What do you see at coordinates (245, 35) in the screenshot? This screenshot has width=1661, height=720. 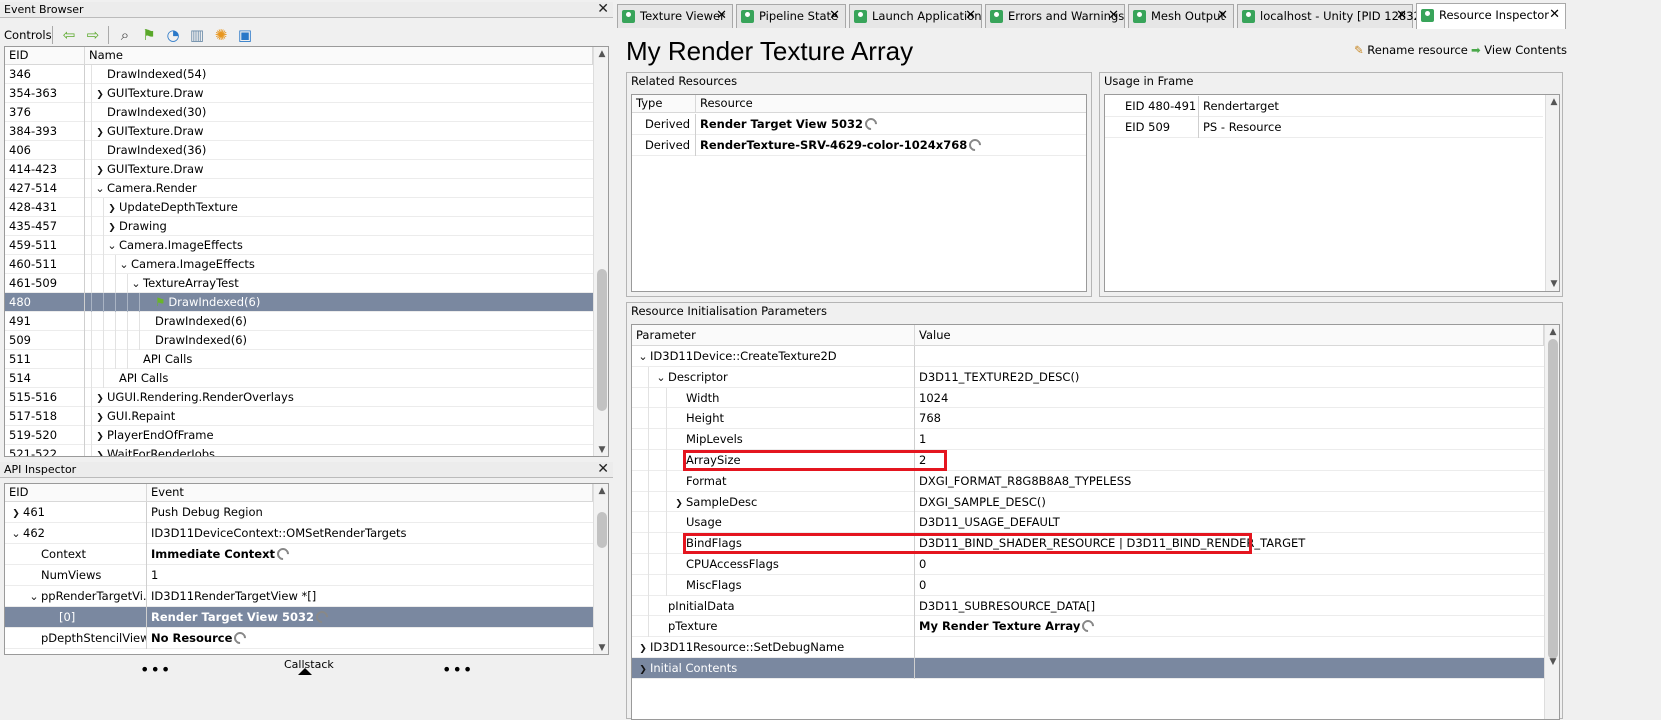 I see `save-icon: ▣` at bounding box center [245, 35].